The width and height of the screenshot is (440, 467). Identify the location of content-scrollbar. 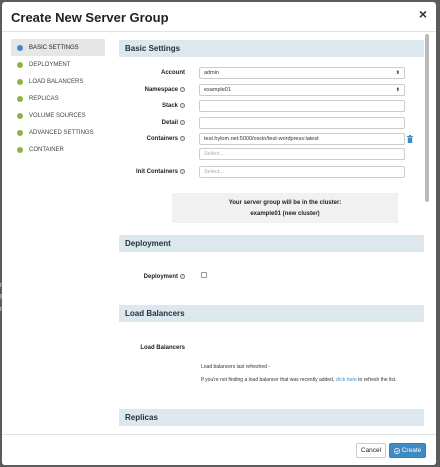
(427, 118).